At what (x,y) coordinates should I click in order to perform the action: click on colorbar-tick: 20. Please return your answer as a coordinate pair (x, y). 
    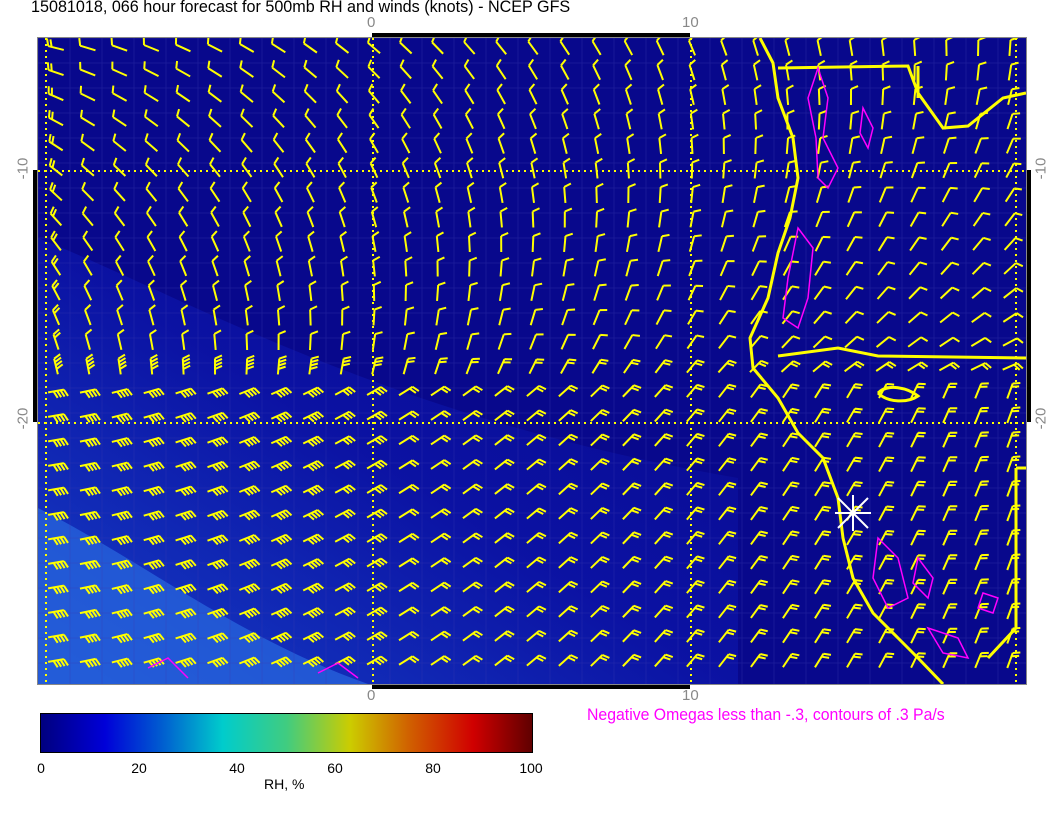
    Looking at the image, I should click on (139, 768).